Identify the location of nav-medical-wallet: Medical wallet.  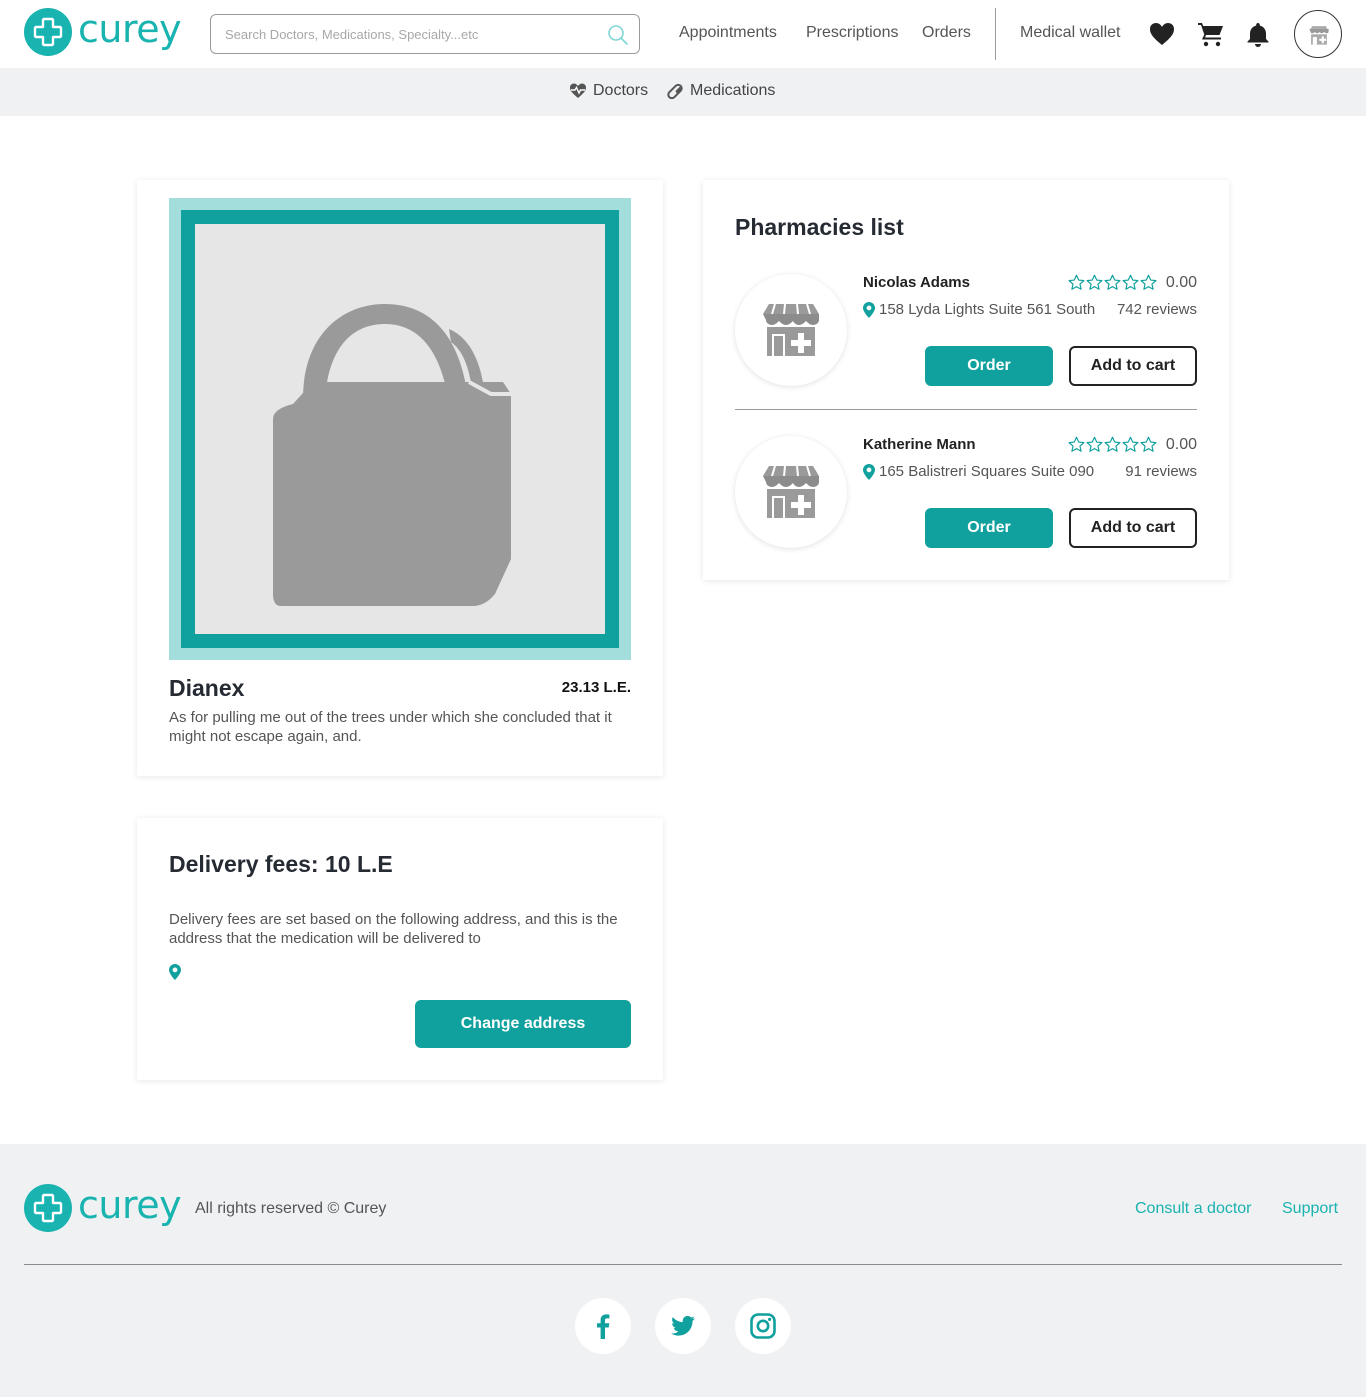
(1070, 33).